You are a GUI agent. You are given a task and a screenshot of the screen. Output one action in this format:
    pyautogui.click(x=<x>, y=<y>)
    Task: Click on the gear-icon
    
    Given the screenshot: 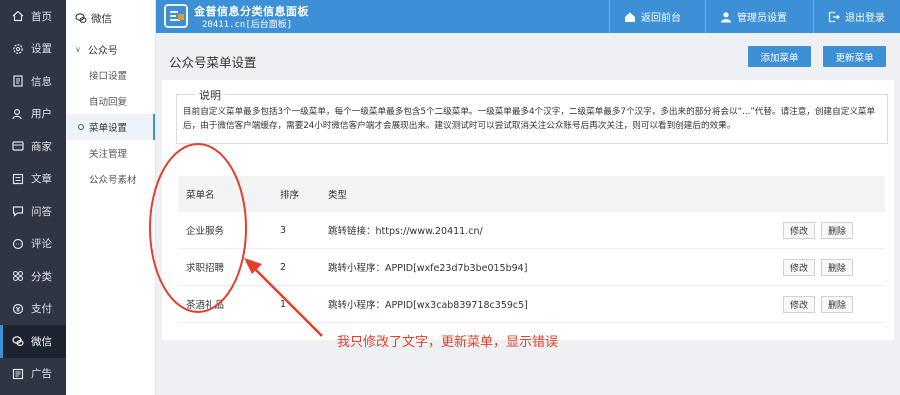 What is the action you would take?
    pyautogui.click(x=18, y=49)
    